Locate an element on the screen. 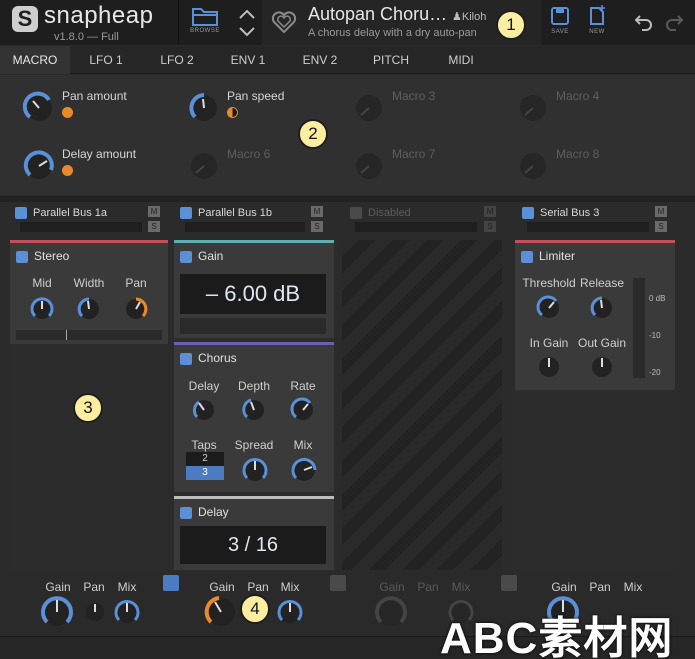 The height and width of the screenshot is (659, 695). delay-module: Delay 3 / 16 is located at coordinates (254, 533).